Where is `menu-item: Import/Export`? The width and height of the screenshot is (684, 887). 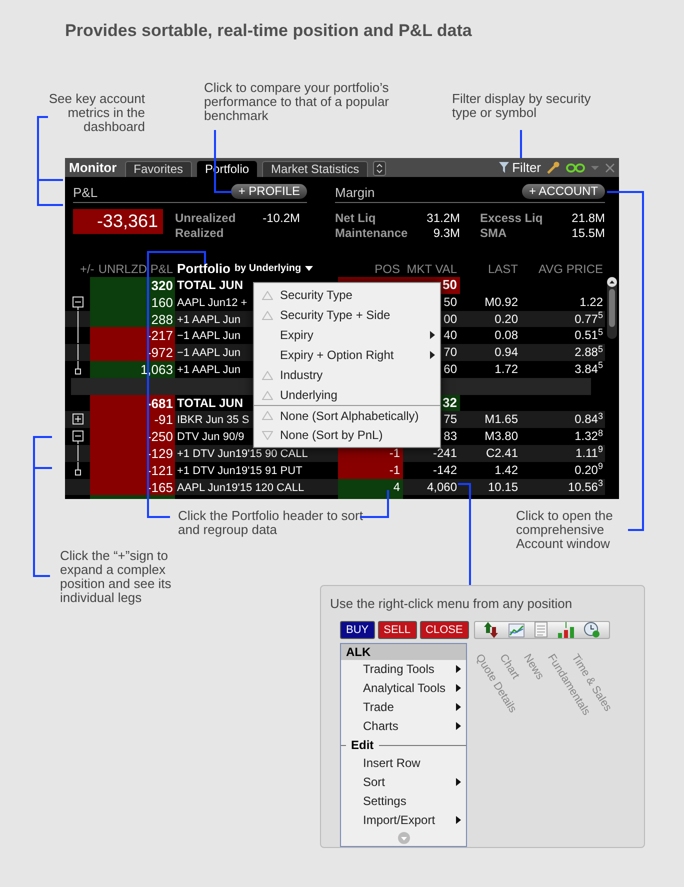
menu-item: Import/Export is located at coordinates (403, 820).